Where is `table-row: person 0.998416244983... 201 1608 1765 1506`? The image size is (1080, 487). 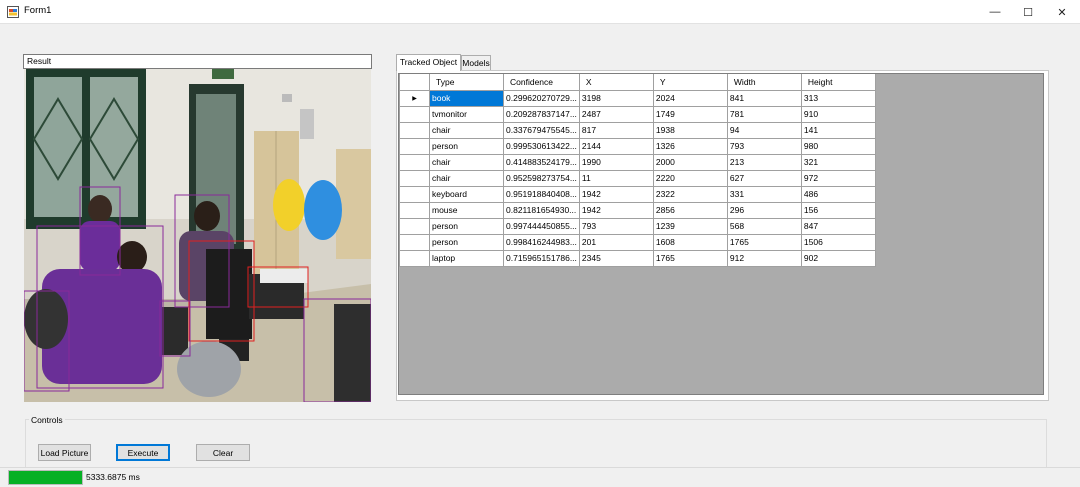
table-row: person 0.998416244983... 201 1608 1765 1506 is located at coordinates (637, 242).